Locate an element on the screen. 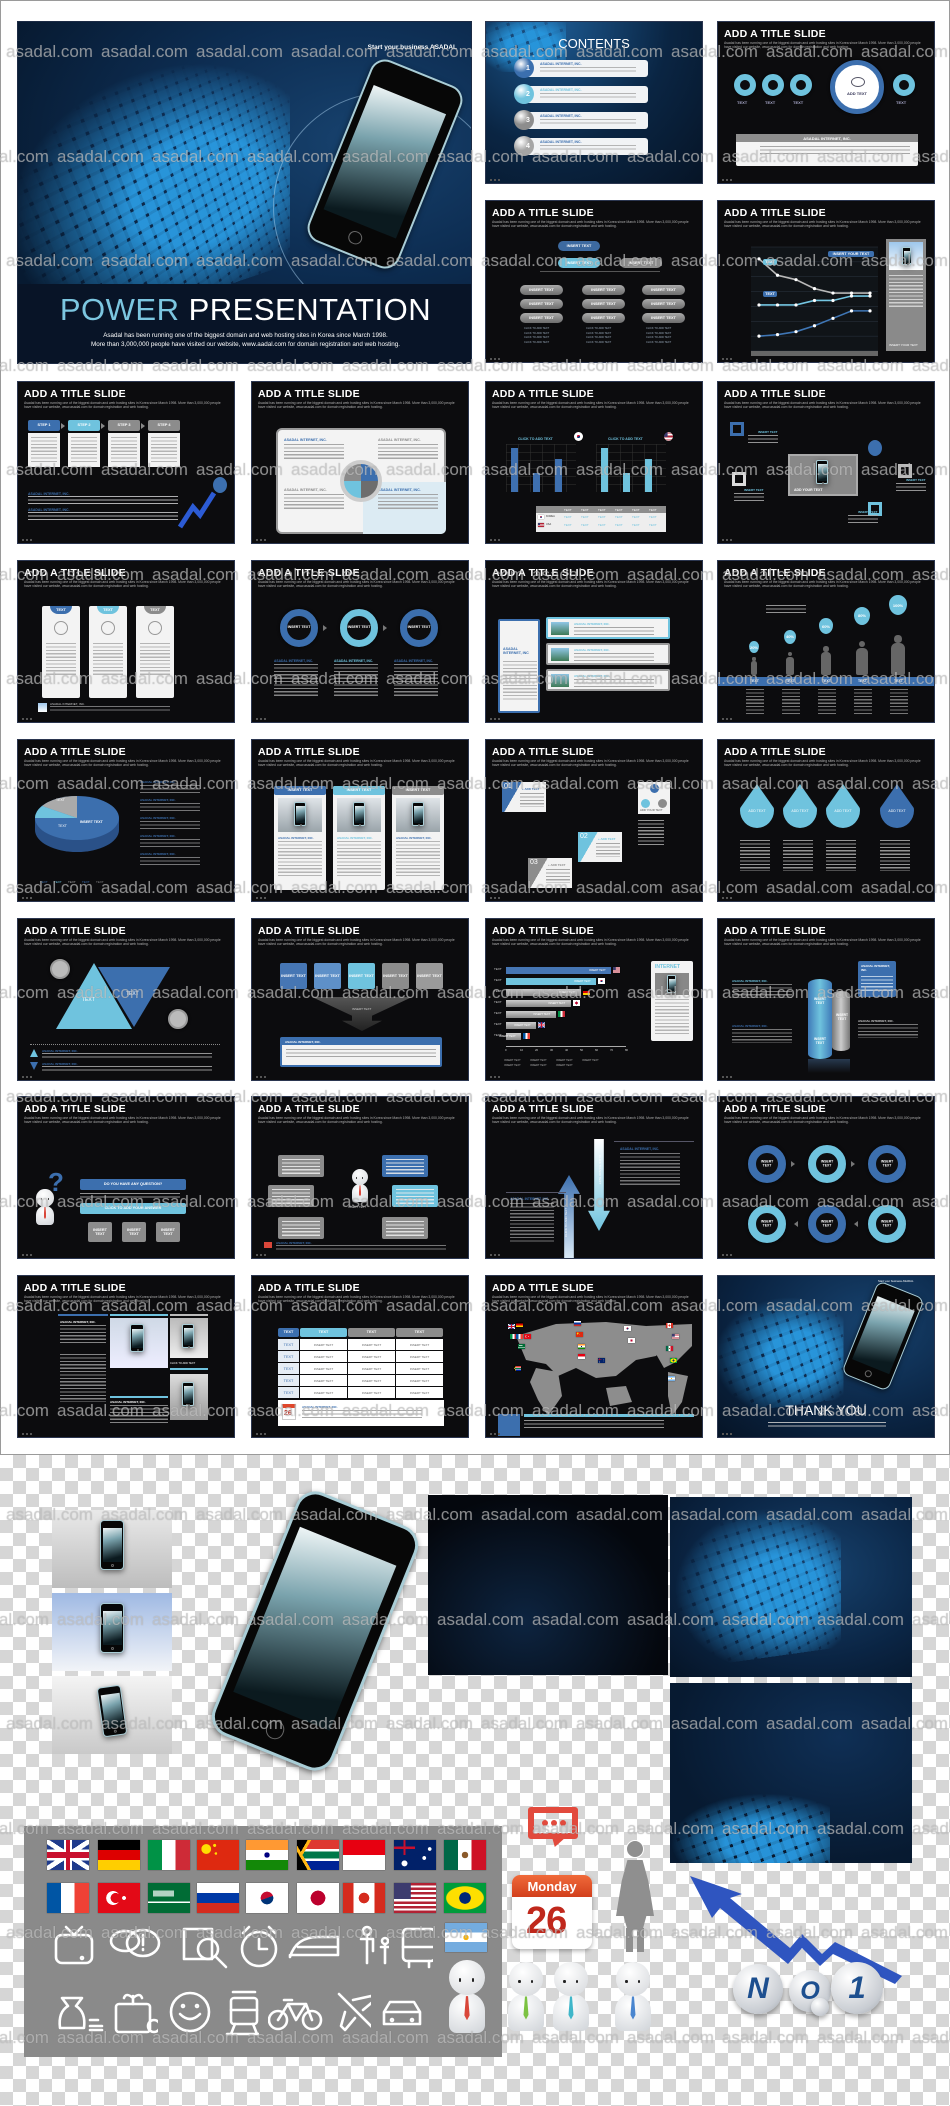 This screenshot has width=950, height=2106. slide-nav-dots is located at coordinates (262, 719).